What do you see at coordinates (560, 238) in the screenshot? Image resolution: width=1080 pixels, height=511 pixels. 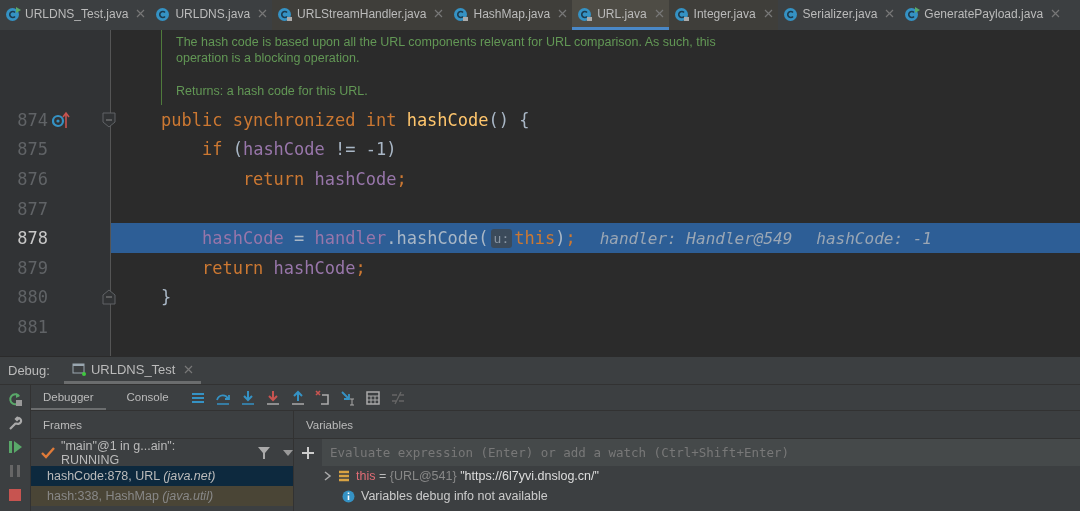 I see `code-token: )` at bounding box center [560, 238].